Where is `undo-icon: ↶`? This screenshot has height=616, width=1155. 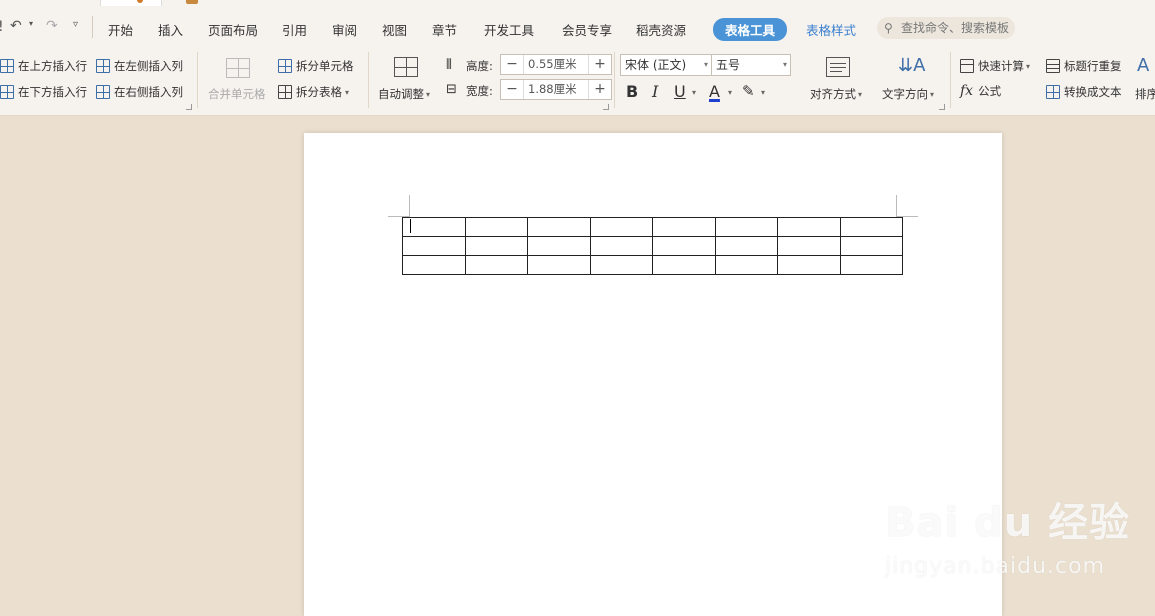 undo-icon: ↶ is located at coordinates (16, 26).